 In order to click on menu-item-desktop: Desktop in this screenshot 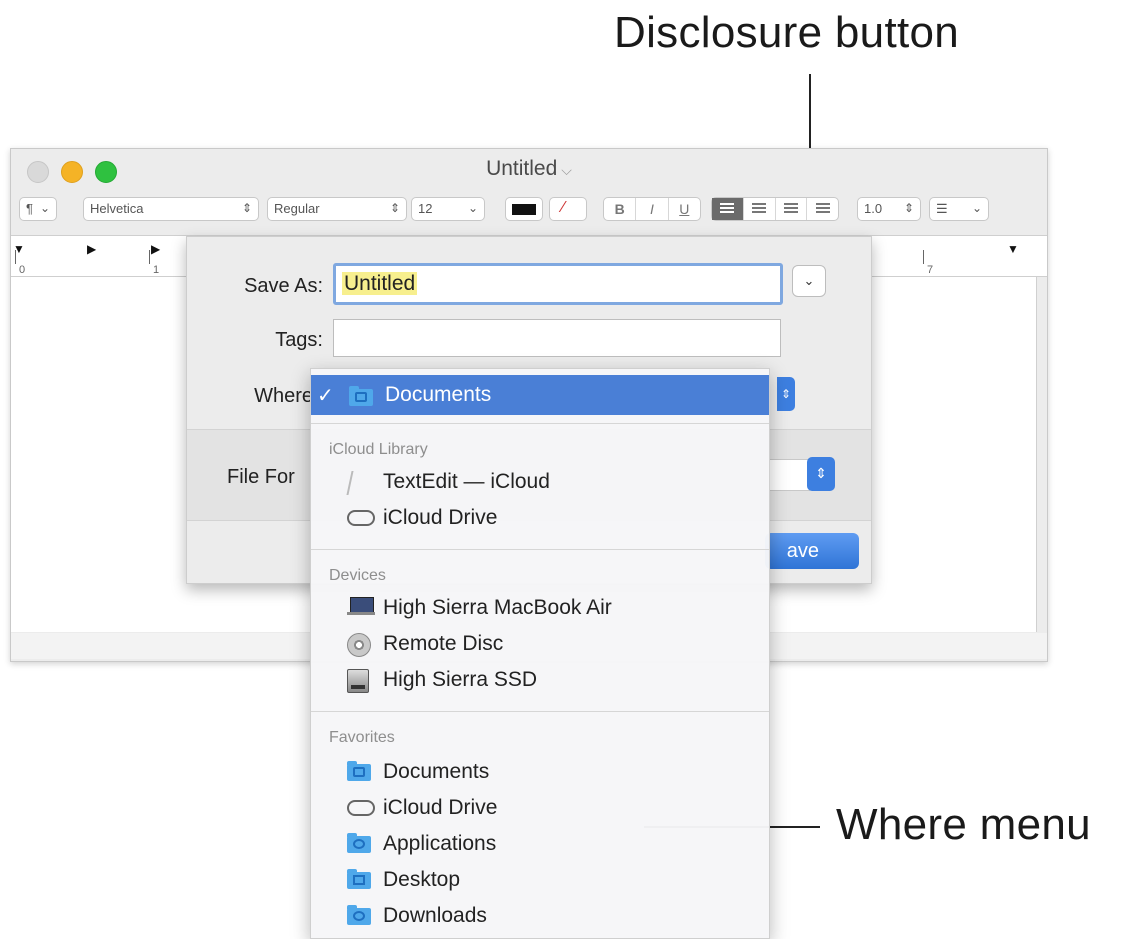, I will do `click(403, 880)`.